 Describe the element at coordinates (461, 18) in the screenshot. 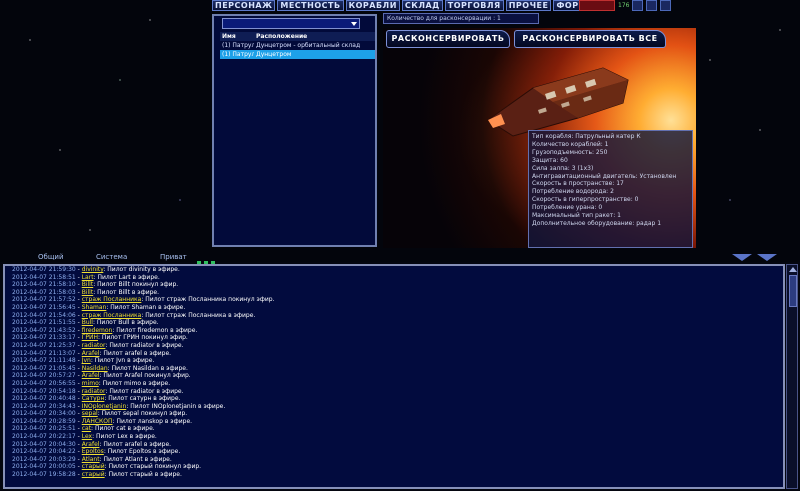

I see `quantity-field: Количество для расконсервации : 1` at that location.